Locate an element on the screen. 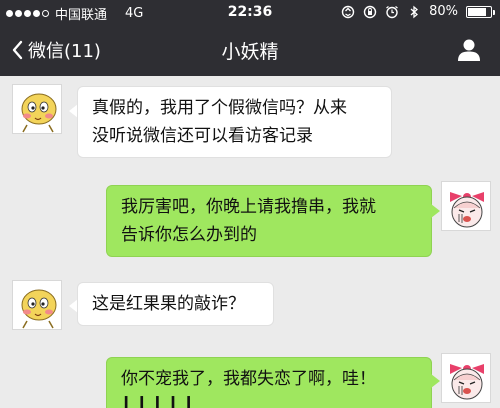 This screenshot has width=500, height=408. message-bubble-incoming: 这是红果果的敲诈？ is located at coordinates (175, 304).